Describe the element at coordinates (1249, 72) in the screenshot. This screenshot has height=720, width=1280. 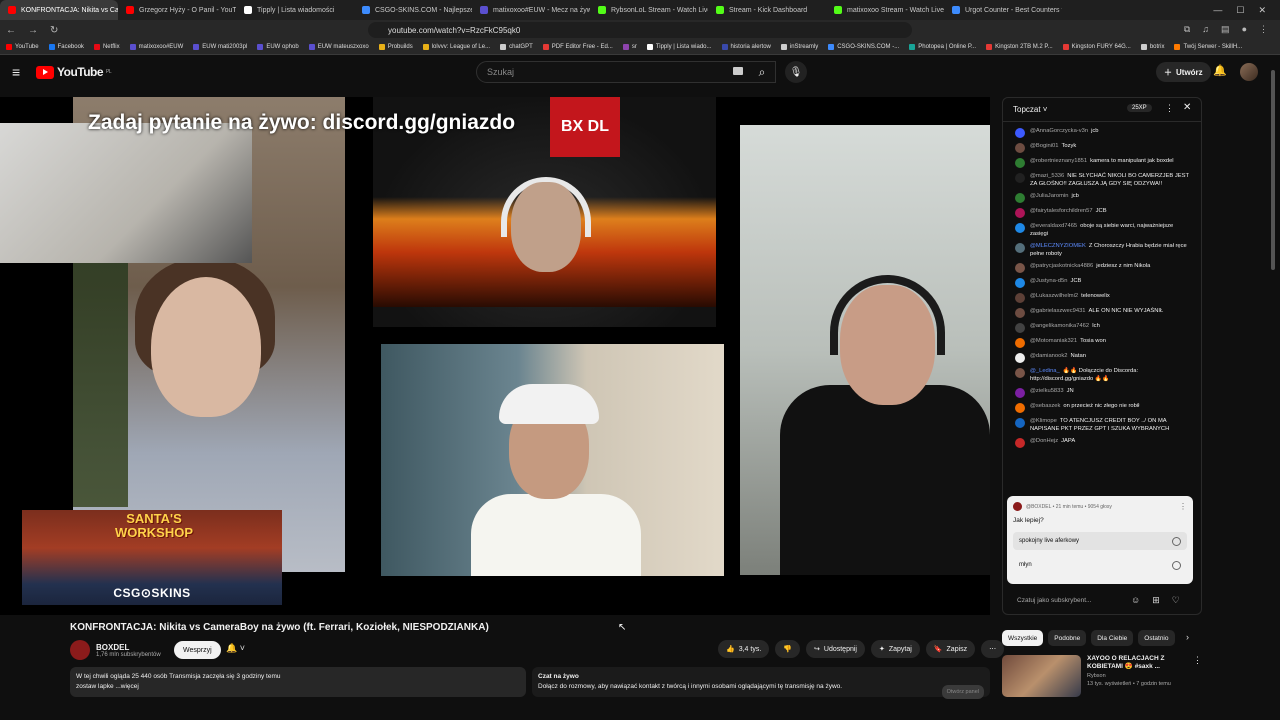
I see `account-avatar` at that location.